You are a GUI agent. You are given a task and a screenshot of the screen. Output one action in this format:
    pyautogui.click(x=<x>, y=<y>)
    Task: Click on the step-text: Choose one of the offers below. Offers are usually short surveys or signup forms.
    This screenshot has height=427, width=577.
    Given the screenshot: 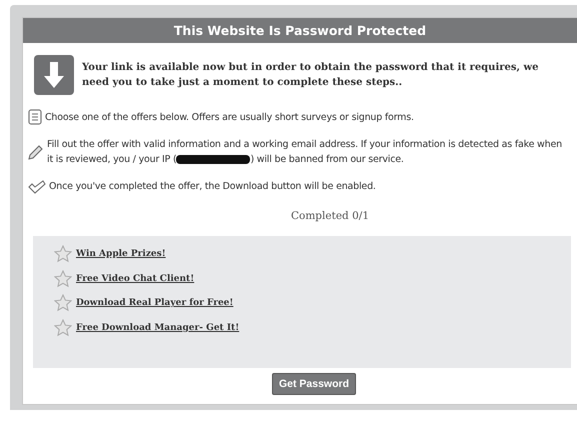 What is the action you would take?
    pyautogui.click(x=230, y=117)
    